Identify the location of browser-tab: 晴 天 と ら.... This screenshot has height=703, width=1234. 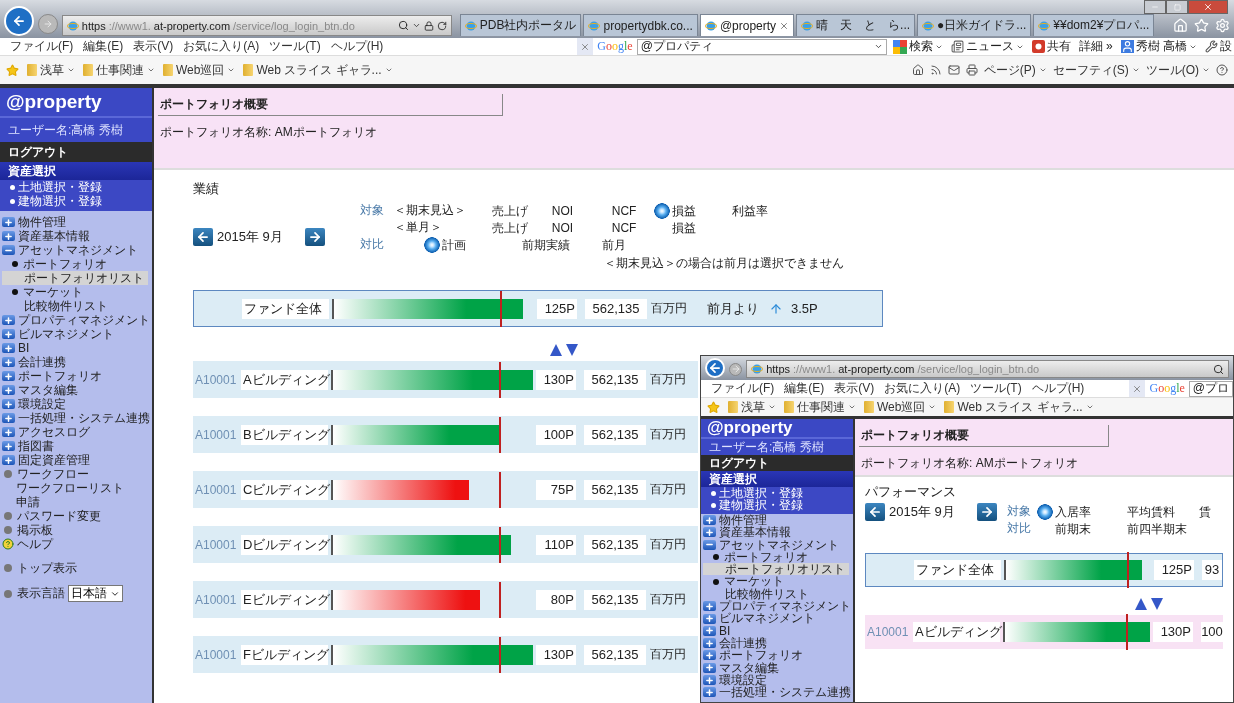
(856, 25).